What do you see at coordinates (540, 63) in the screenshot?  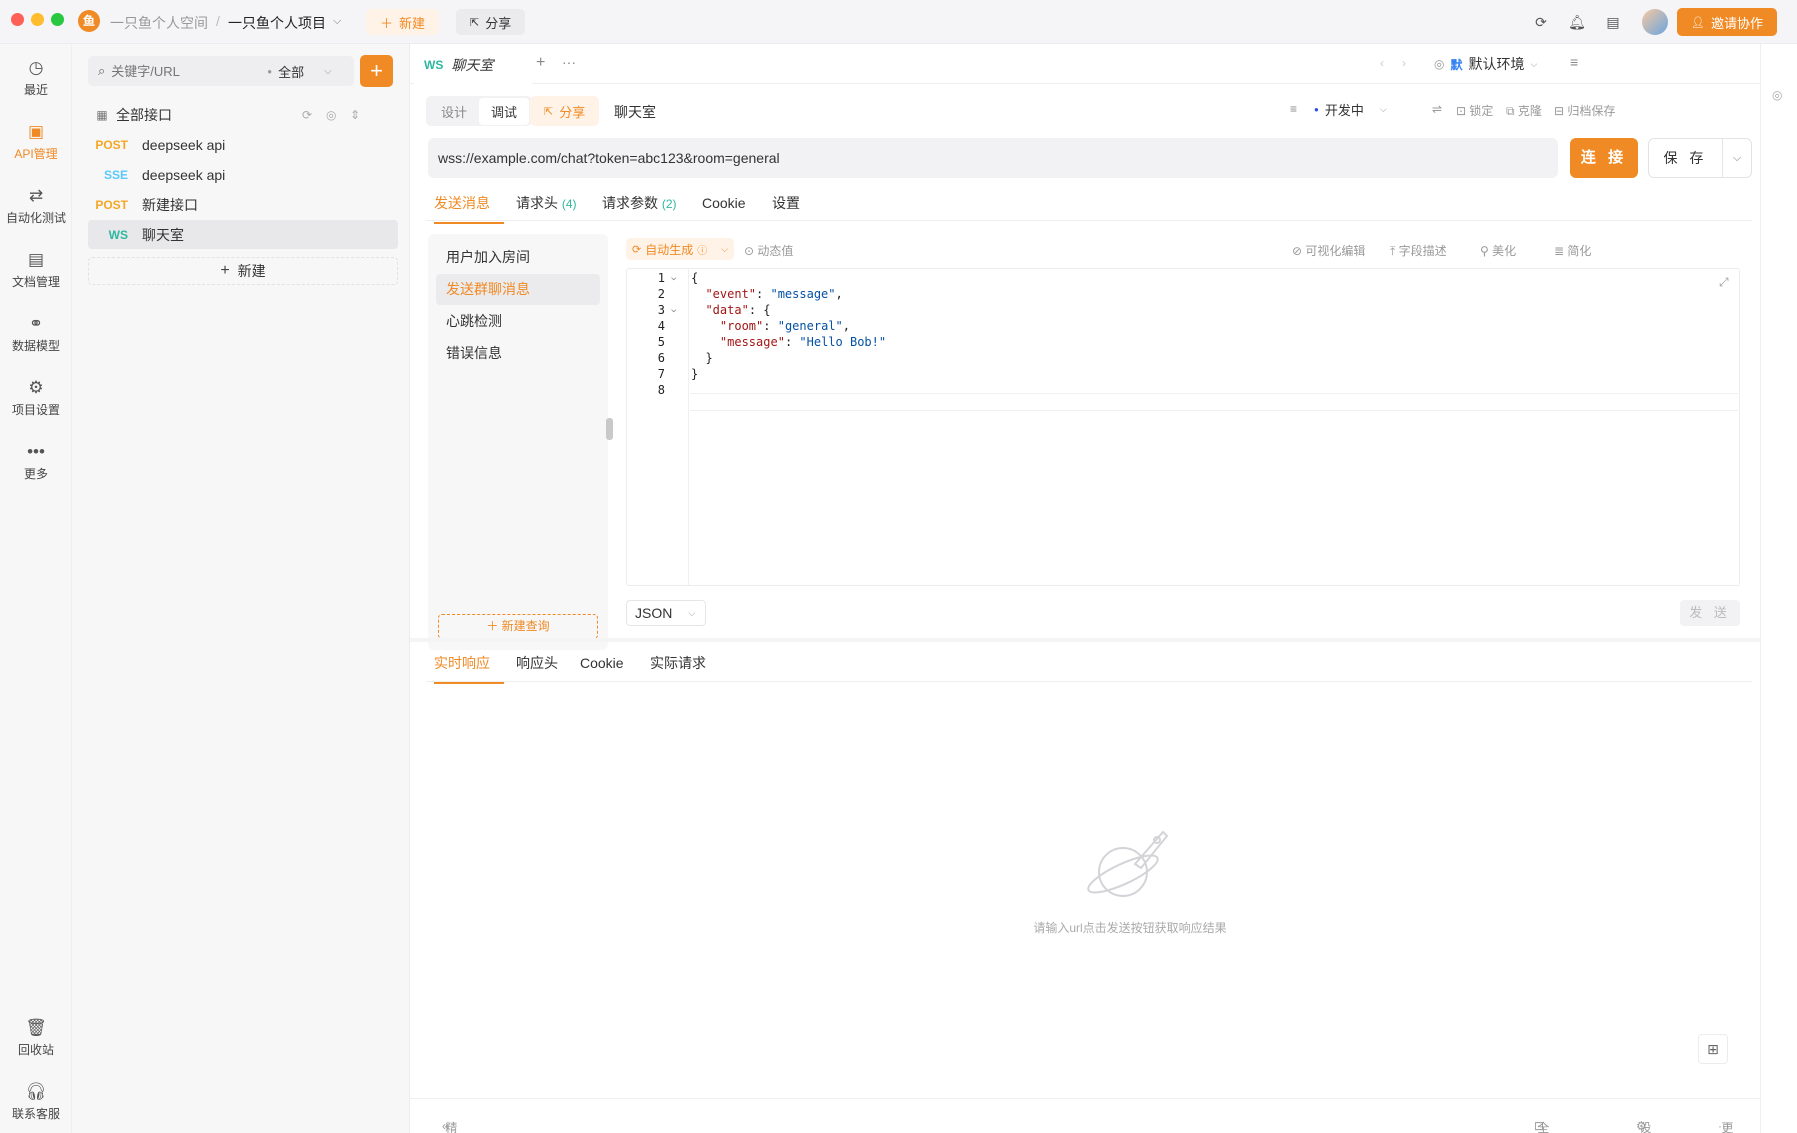 I see `add-tab-icon: +` at bounding box center [540, 63].